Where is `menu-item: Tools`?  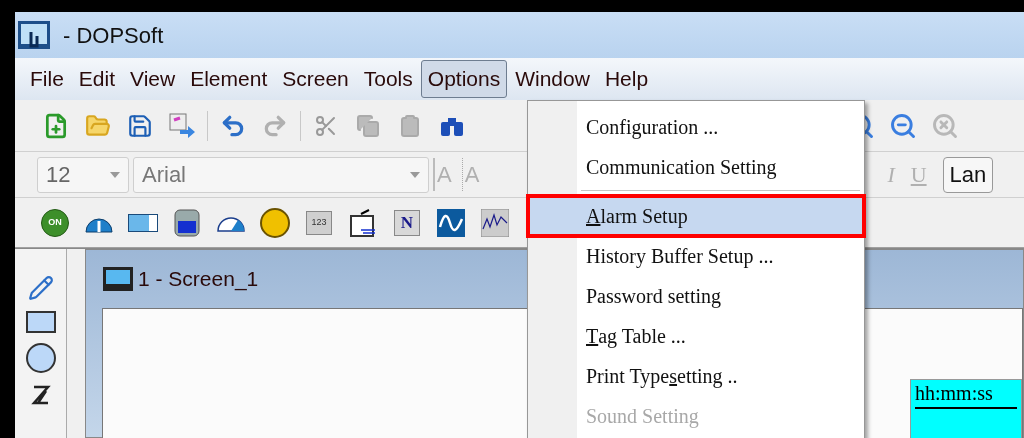
menu-item: Tools is located at coordinates (388, 79).